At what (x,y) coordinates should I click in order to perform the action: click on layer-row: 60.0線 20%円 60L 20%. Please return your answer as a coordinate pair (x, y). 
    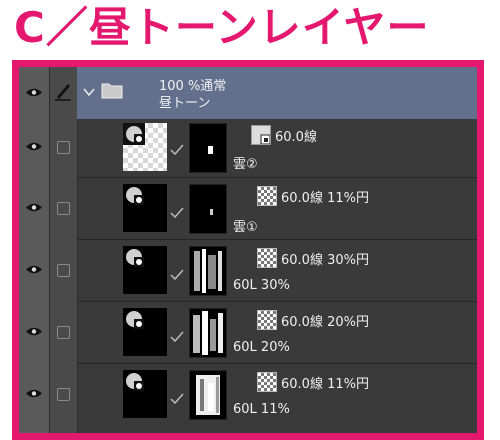
    Looking at the image, I should click on (248, 332).